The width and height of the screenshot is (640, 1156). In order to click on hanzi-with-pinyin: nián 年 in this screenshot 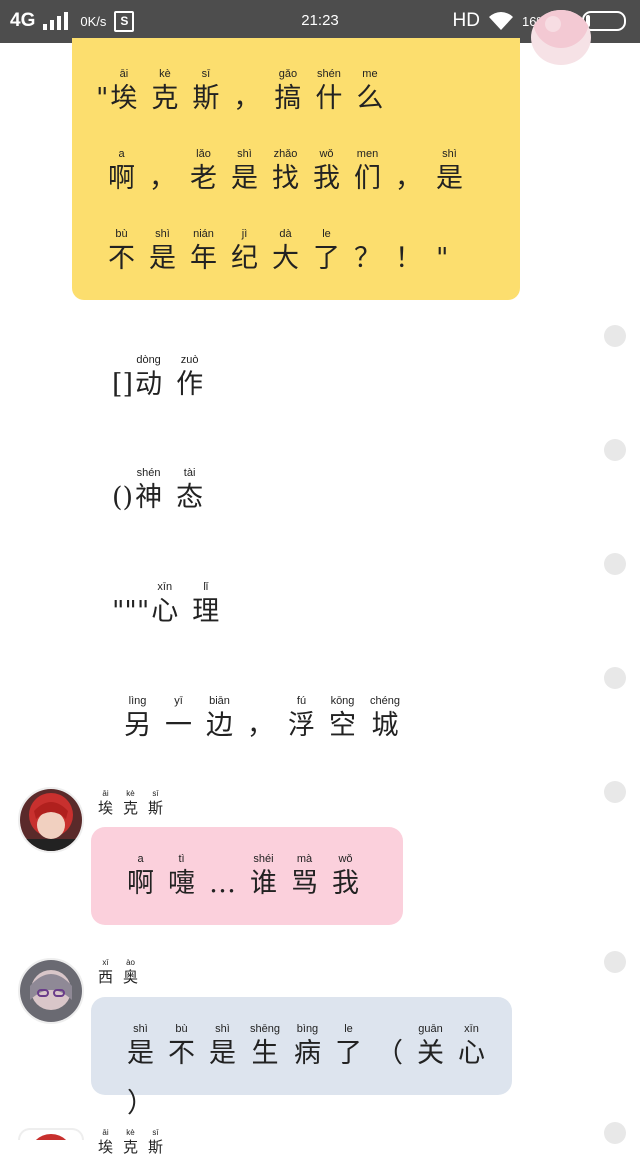, I will do `click(203, 251)`.